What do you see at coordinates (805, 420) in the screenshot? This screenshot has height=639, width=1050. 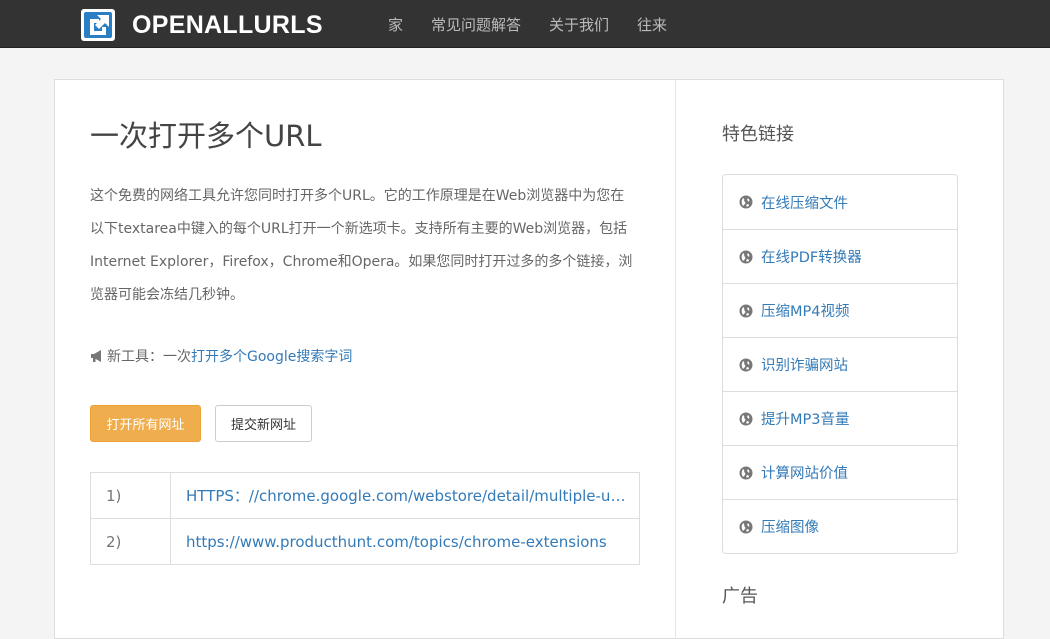 I see `featured-link-label: 提升MP3音量` at bounding box center [805, 420].